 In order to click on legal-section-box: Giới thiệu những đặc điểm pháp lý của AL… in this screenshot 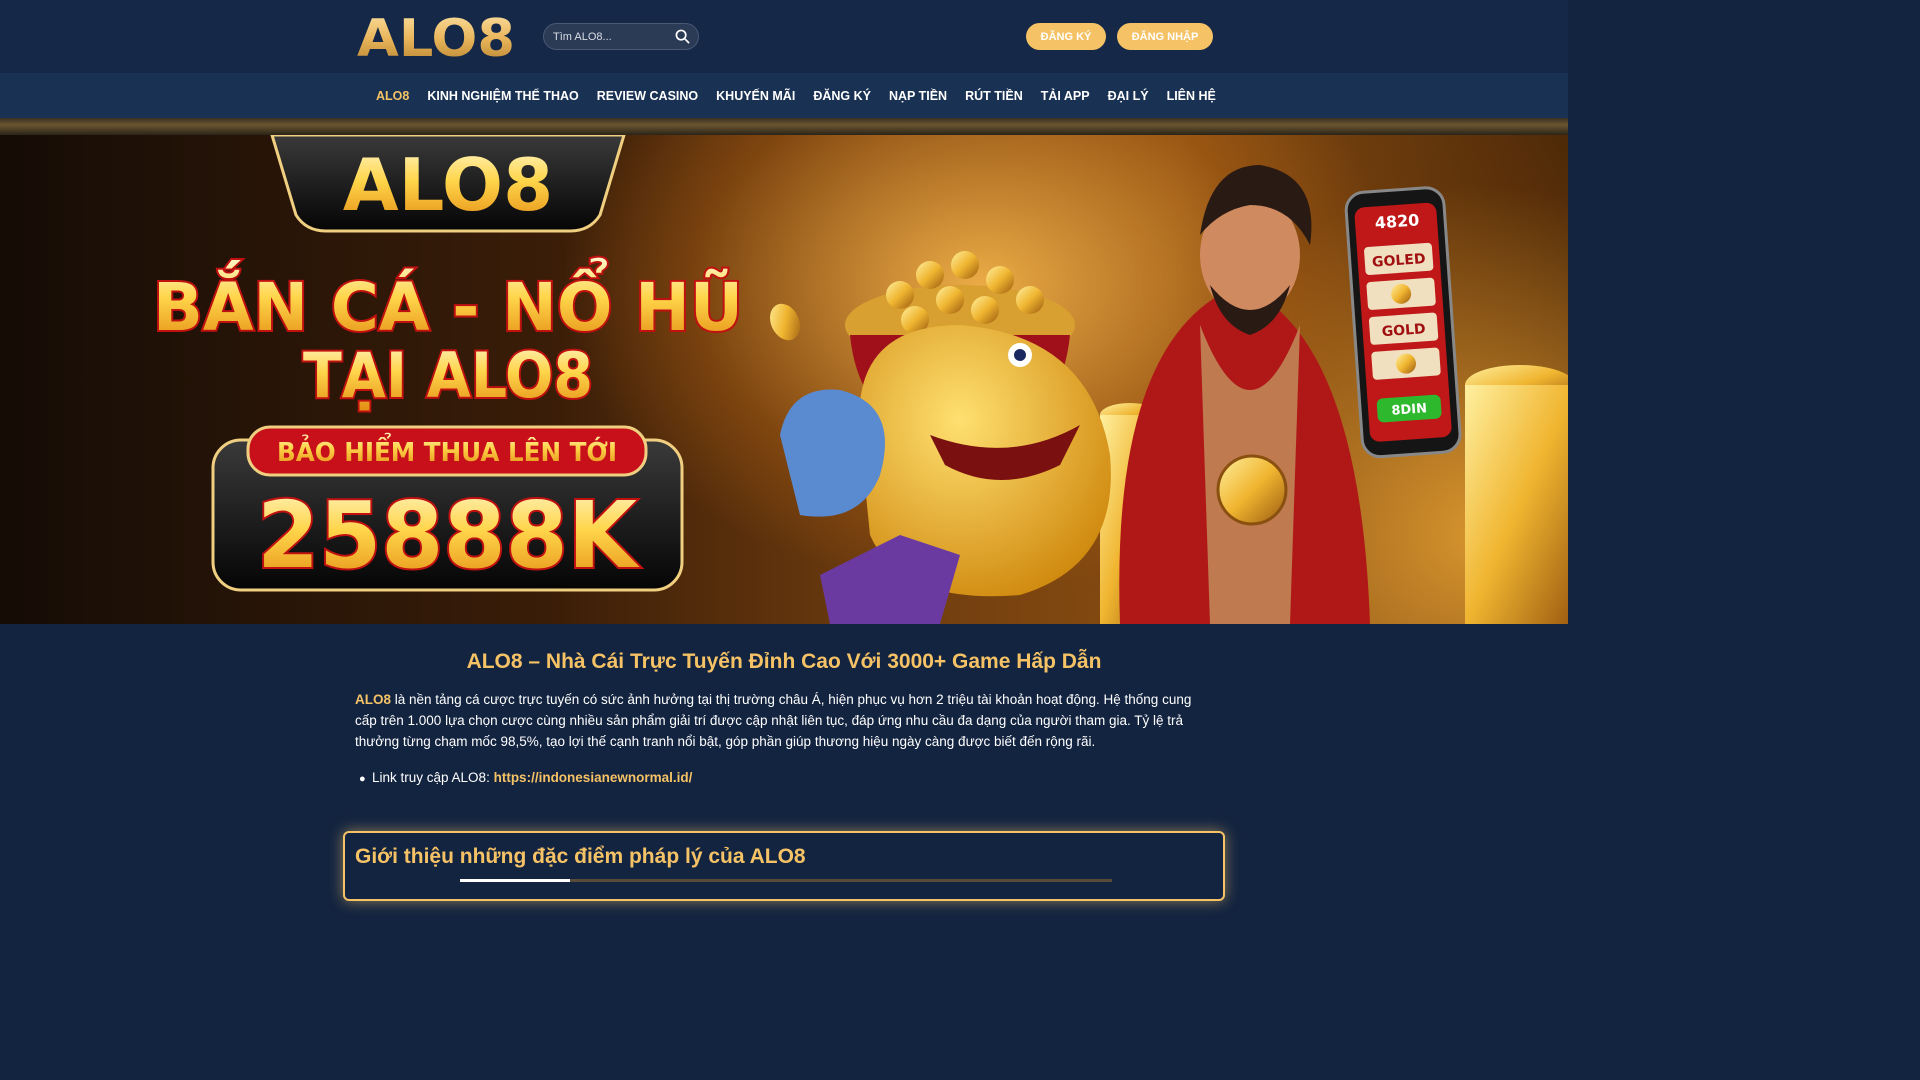, I will do `click(784, 866)`.